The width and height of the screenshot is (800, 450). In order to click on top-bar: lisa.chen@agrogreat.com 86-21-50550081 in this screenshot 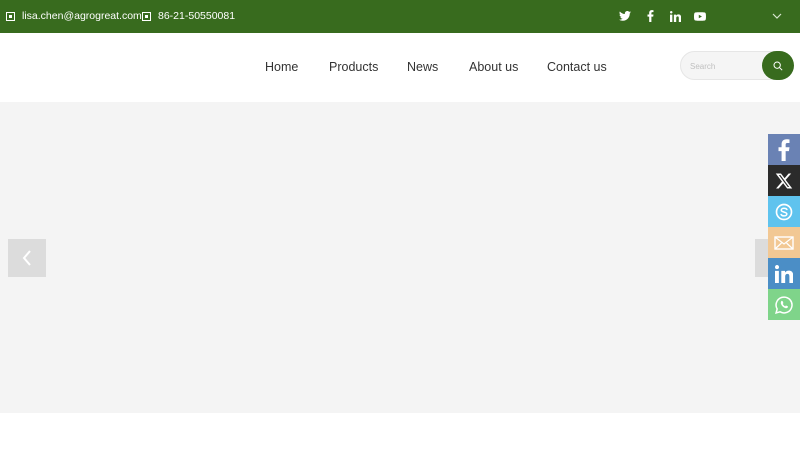, I will do `click(400, 16)`.